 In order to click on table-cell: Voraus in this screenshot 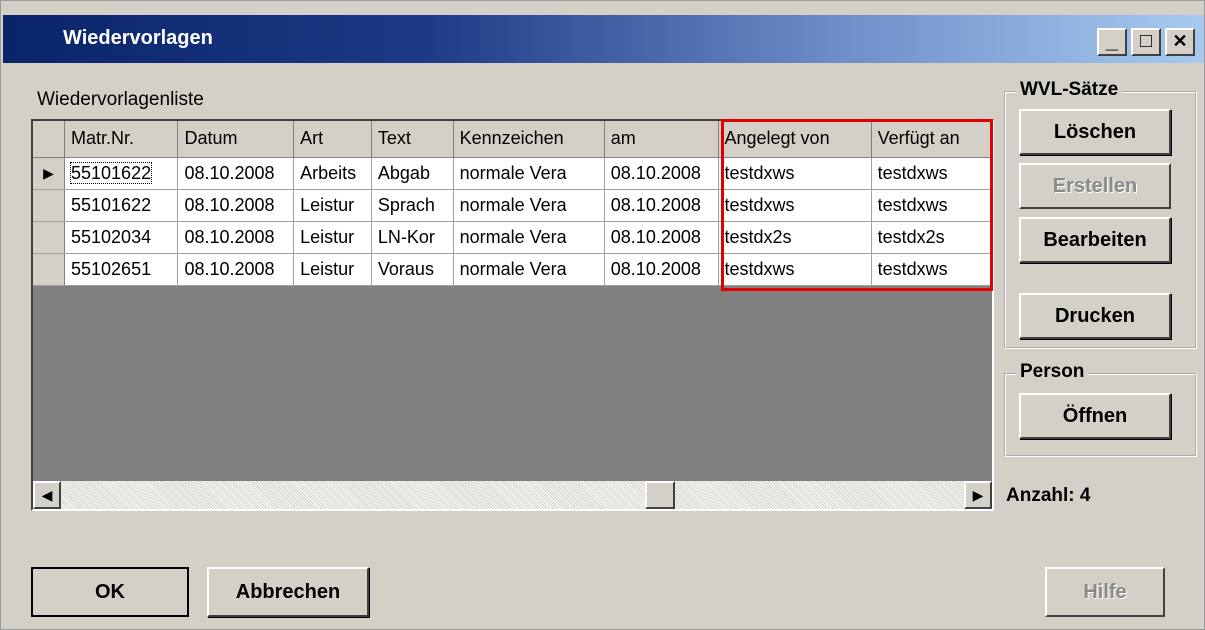, I will do `click(412, 269)`.